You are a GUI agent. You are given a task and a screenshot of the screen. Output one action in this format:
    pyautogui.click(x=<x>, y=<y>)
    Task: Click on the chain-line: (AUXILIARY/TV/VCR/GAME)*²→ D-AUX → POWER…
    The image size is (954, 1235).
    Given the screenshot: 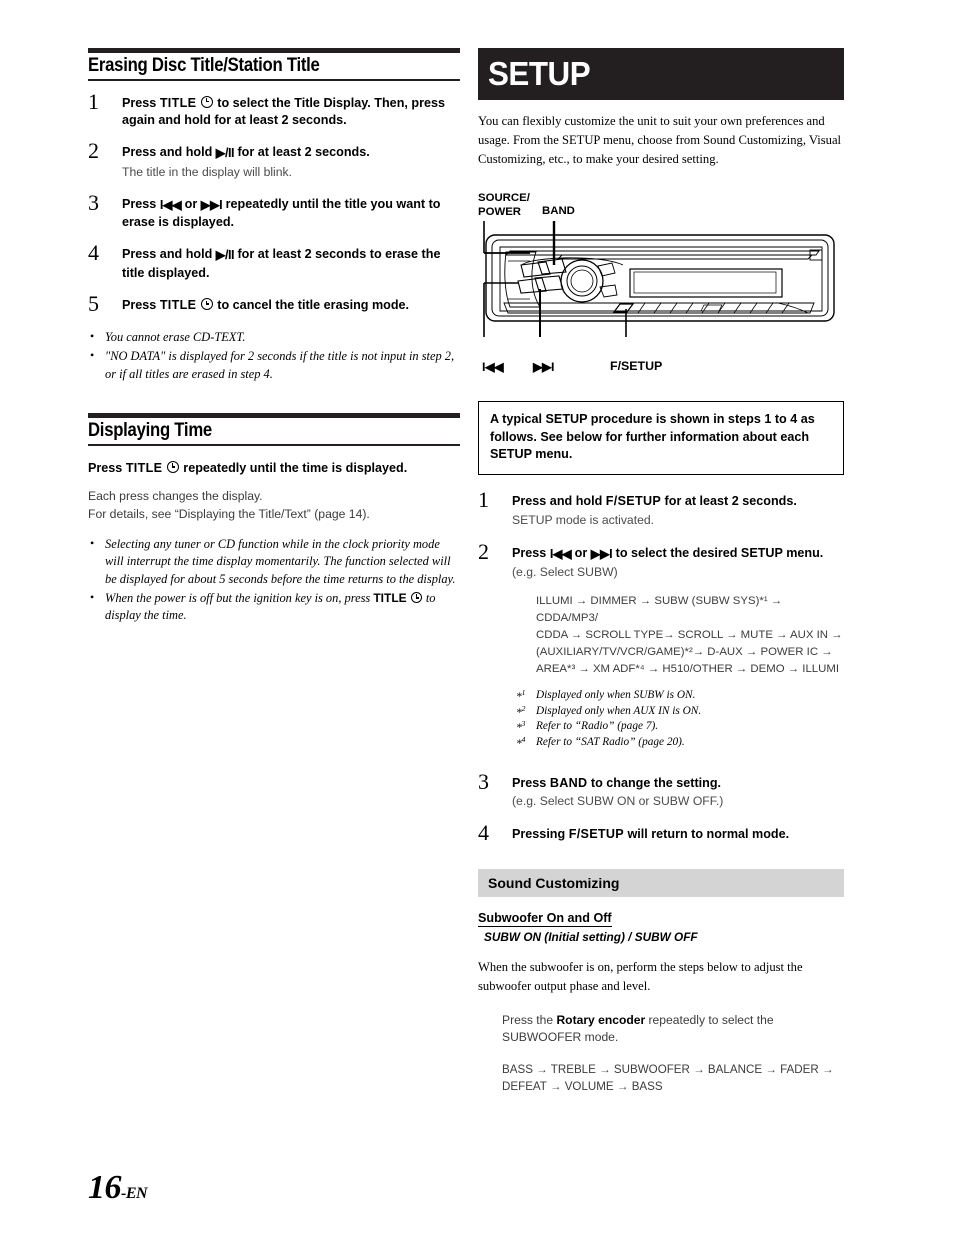 What is the action you would take?
    pyautogui.click(x=684, y=652)
    